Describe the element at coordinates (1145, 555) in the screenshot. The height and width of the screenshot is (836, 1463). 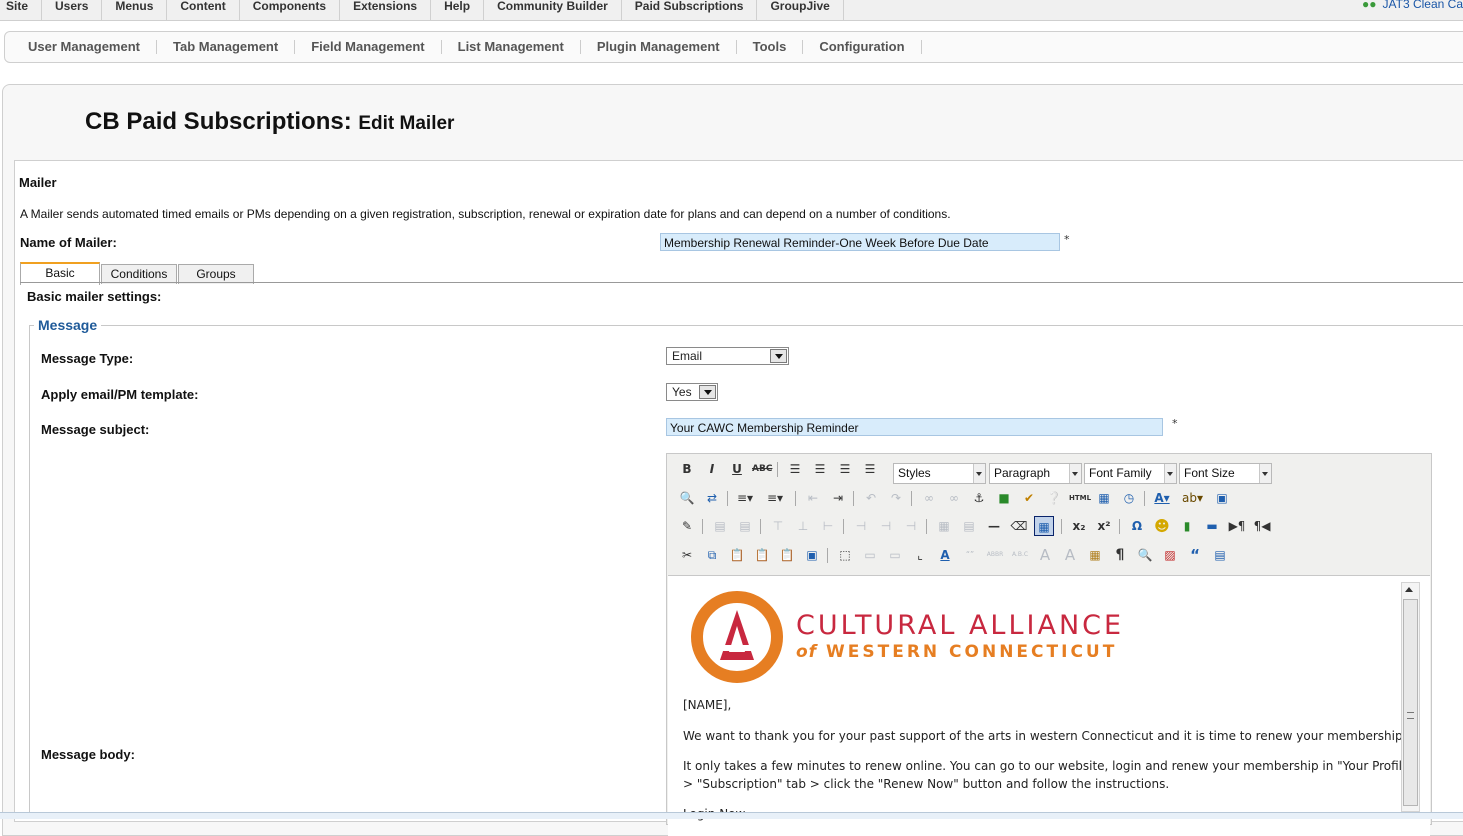
I see `preview-icon: 🔍` at that location.